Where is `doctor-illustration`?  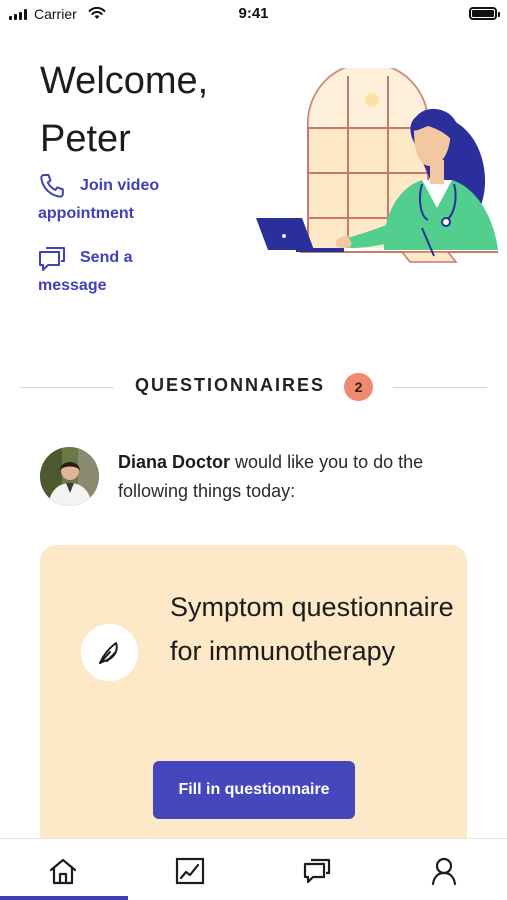 doctor-illustration is located at coordinates (377, 165).